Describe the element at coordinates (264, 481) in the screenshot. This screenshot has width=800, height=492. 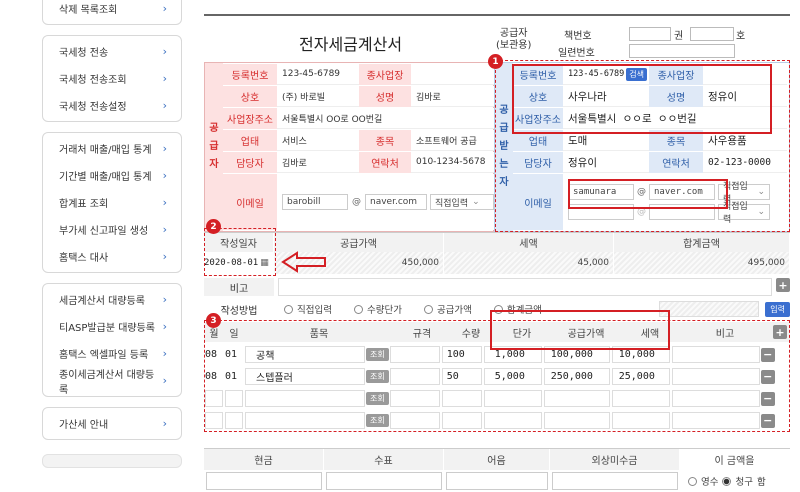
I see `cash-input` at that location.